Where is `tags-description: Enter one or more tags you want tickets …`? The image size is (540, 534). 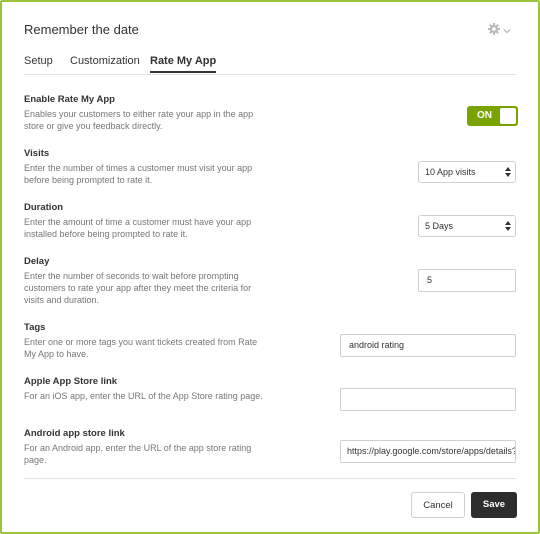 tags-description: Enter one or more tags you want tickets … is located at coordinates (141, 348).